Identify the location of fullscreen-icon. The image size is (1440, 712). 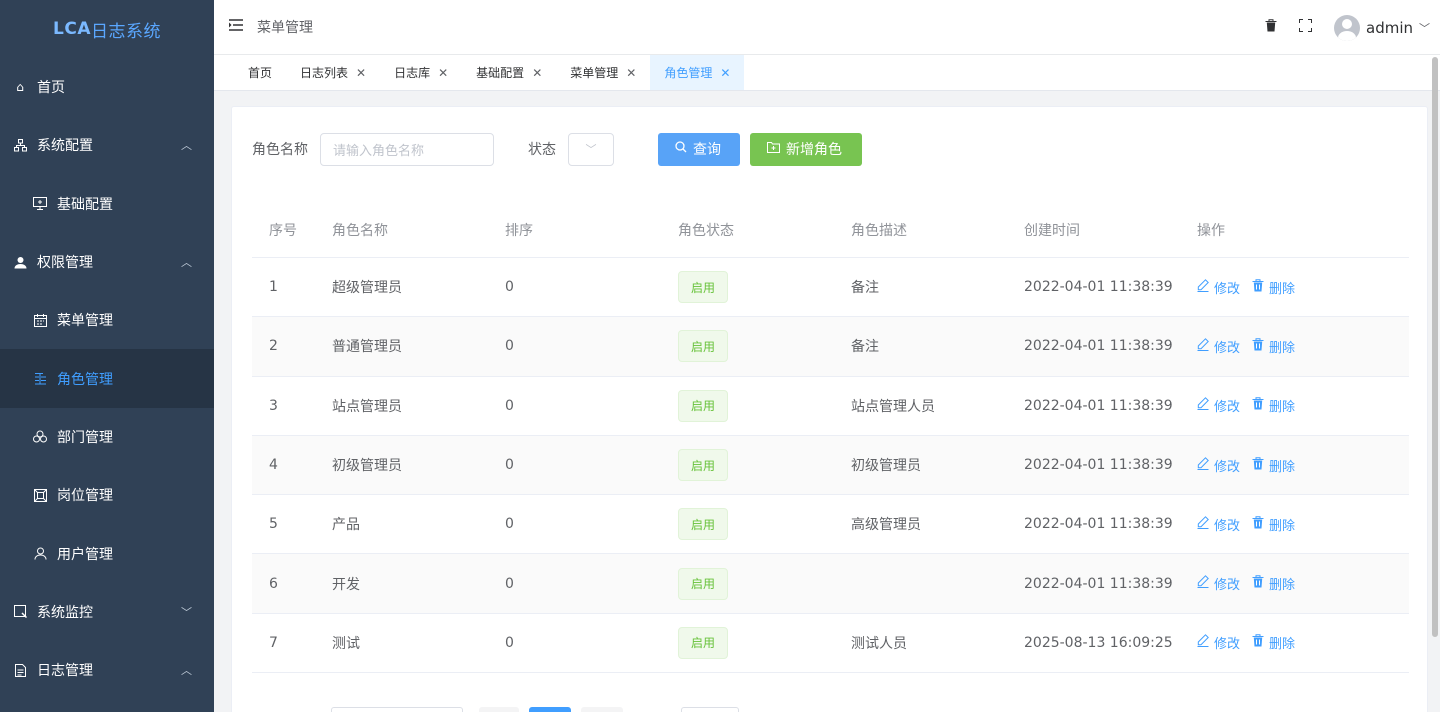
(1305, 27).